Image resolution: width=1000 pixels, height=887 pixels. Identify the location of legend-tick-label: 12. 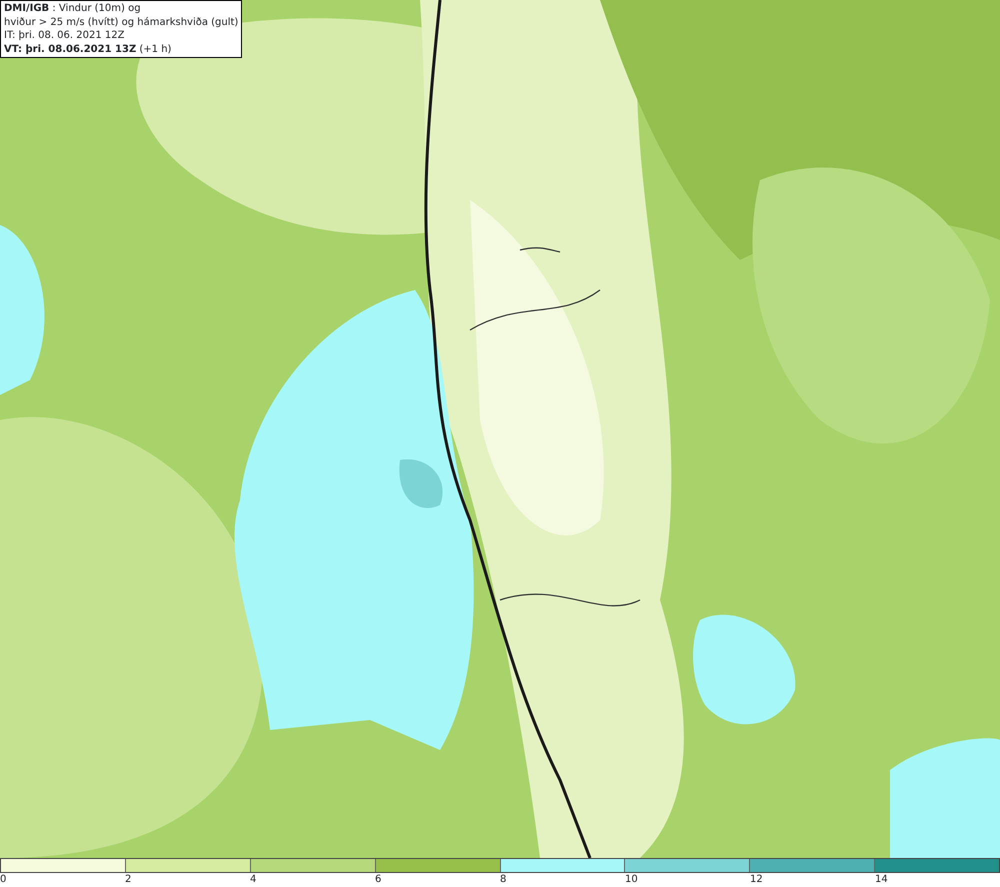
(756, 879).